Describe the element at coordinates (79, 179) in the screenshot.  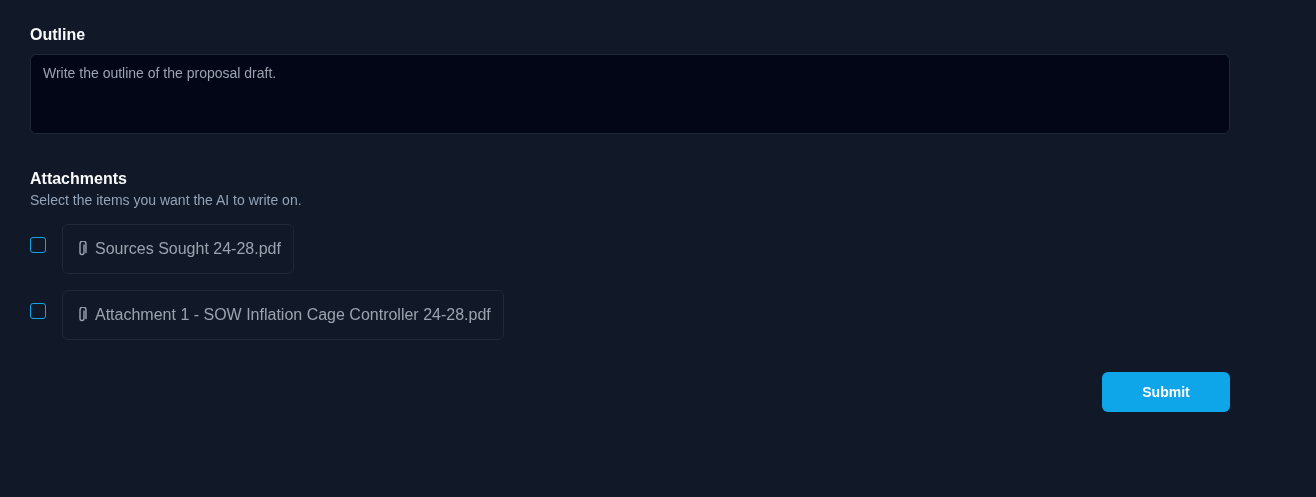
I see `attachments-title: Attachments` at that location.